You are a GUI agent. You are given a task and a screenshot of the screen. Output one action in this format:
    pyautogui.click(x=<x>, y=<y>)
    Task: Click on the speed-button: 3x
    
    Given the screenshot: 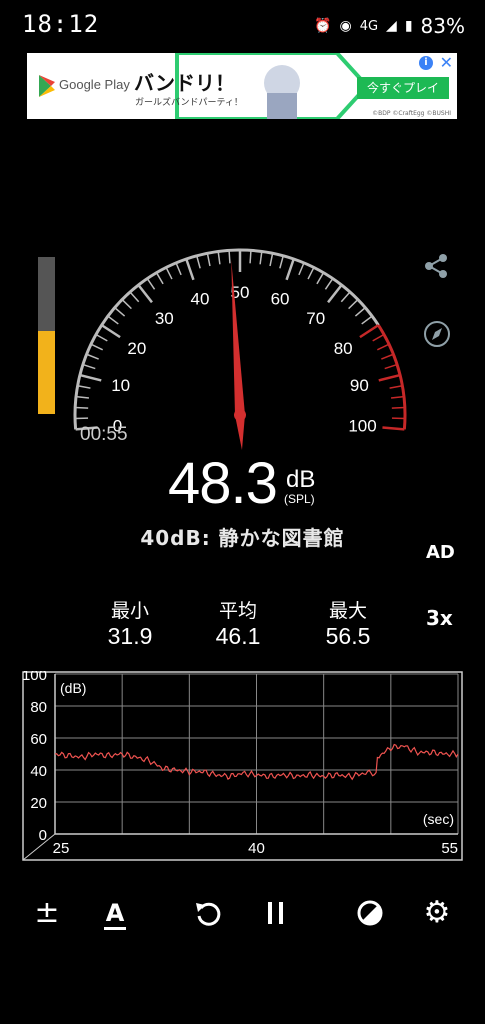 What is the action you would take?
    pyautogui.click(x=439, y=618)
    